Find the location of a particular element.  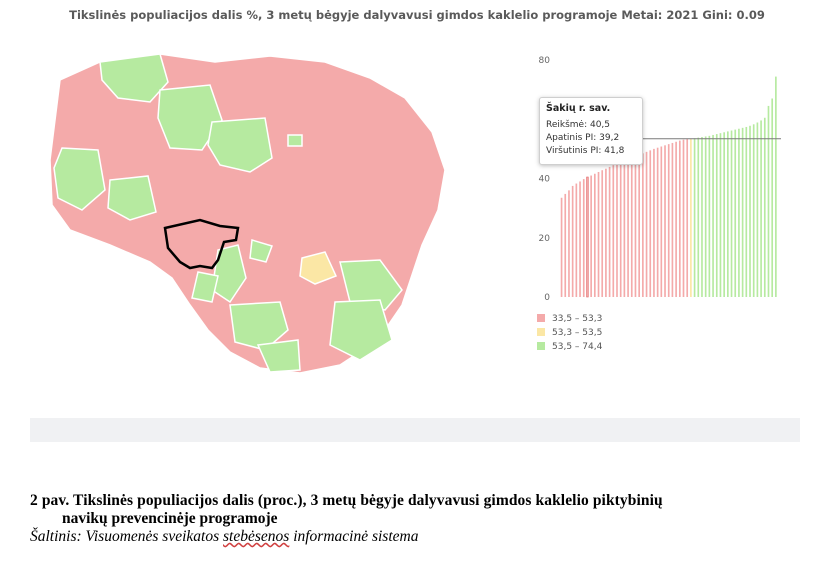

caption-line-2: navikų prevencinėje programoje is located at coordinates (170, 518).